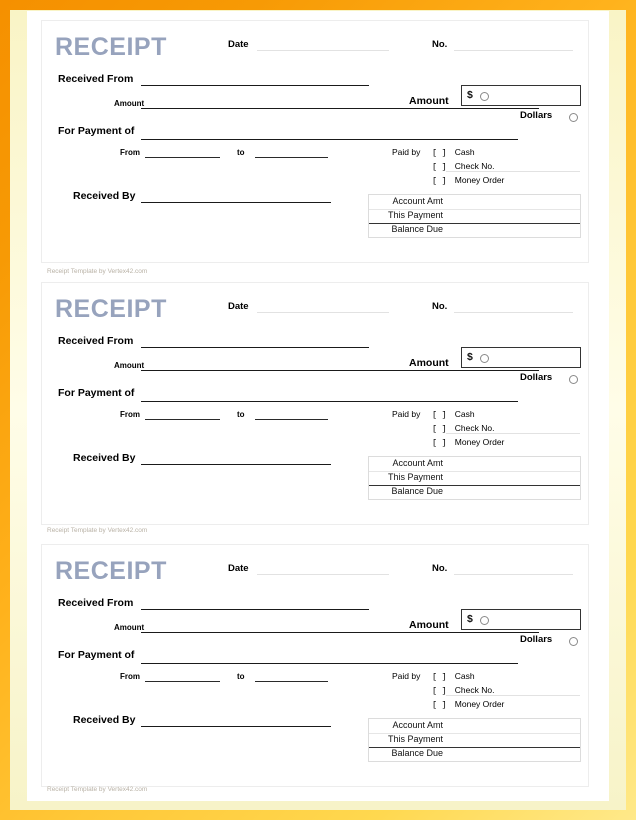 This screenshot has height=820, width=636. What do you see at coordinates (97, 789) in the screenshot?
I see `template-credit: Receipt Template by Vertex42.com` at bounding box center [97, 789].